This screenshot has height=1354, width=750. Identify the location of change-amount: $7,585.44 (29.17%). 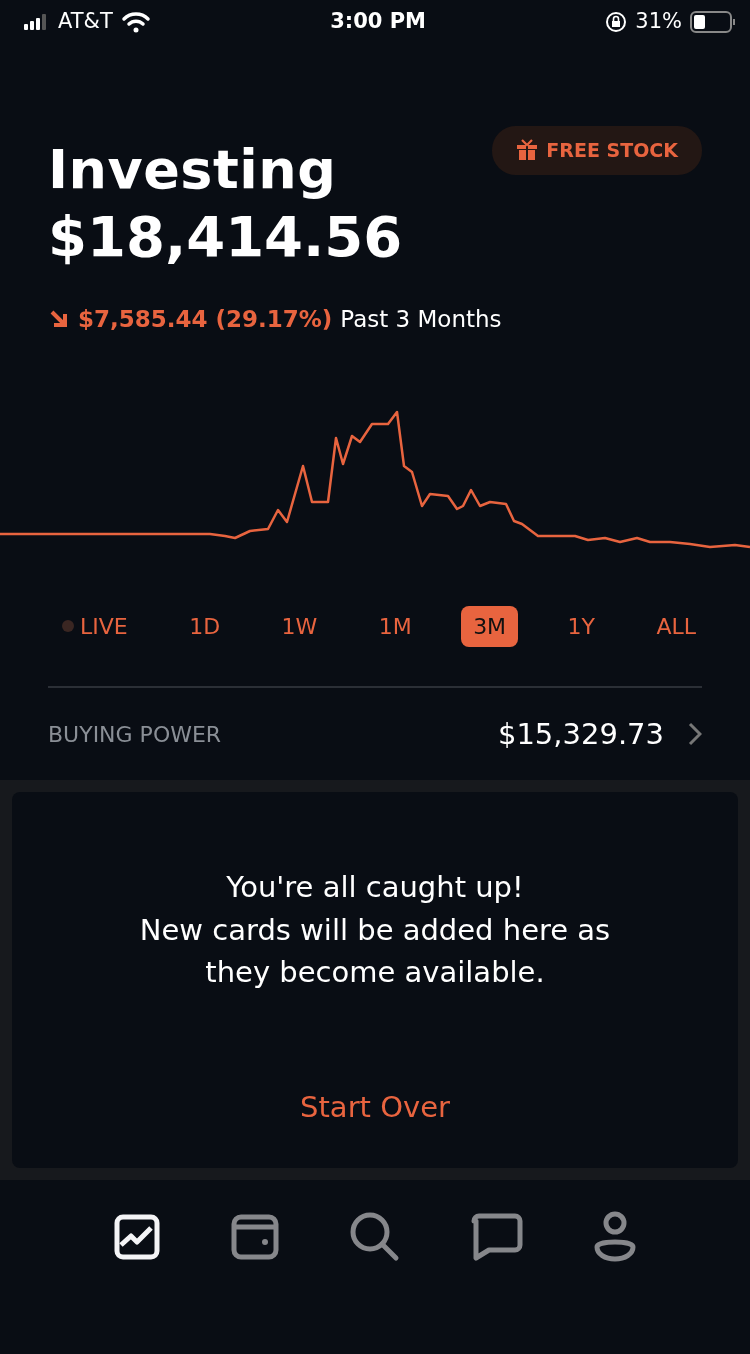
(205, 319).